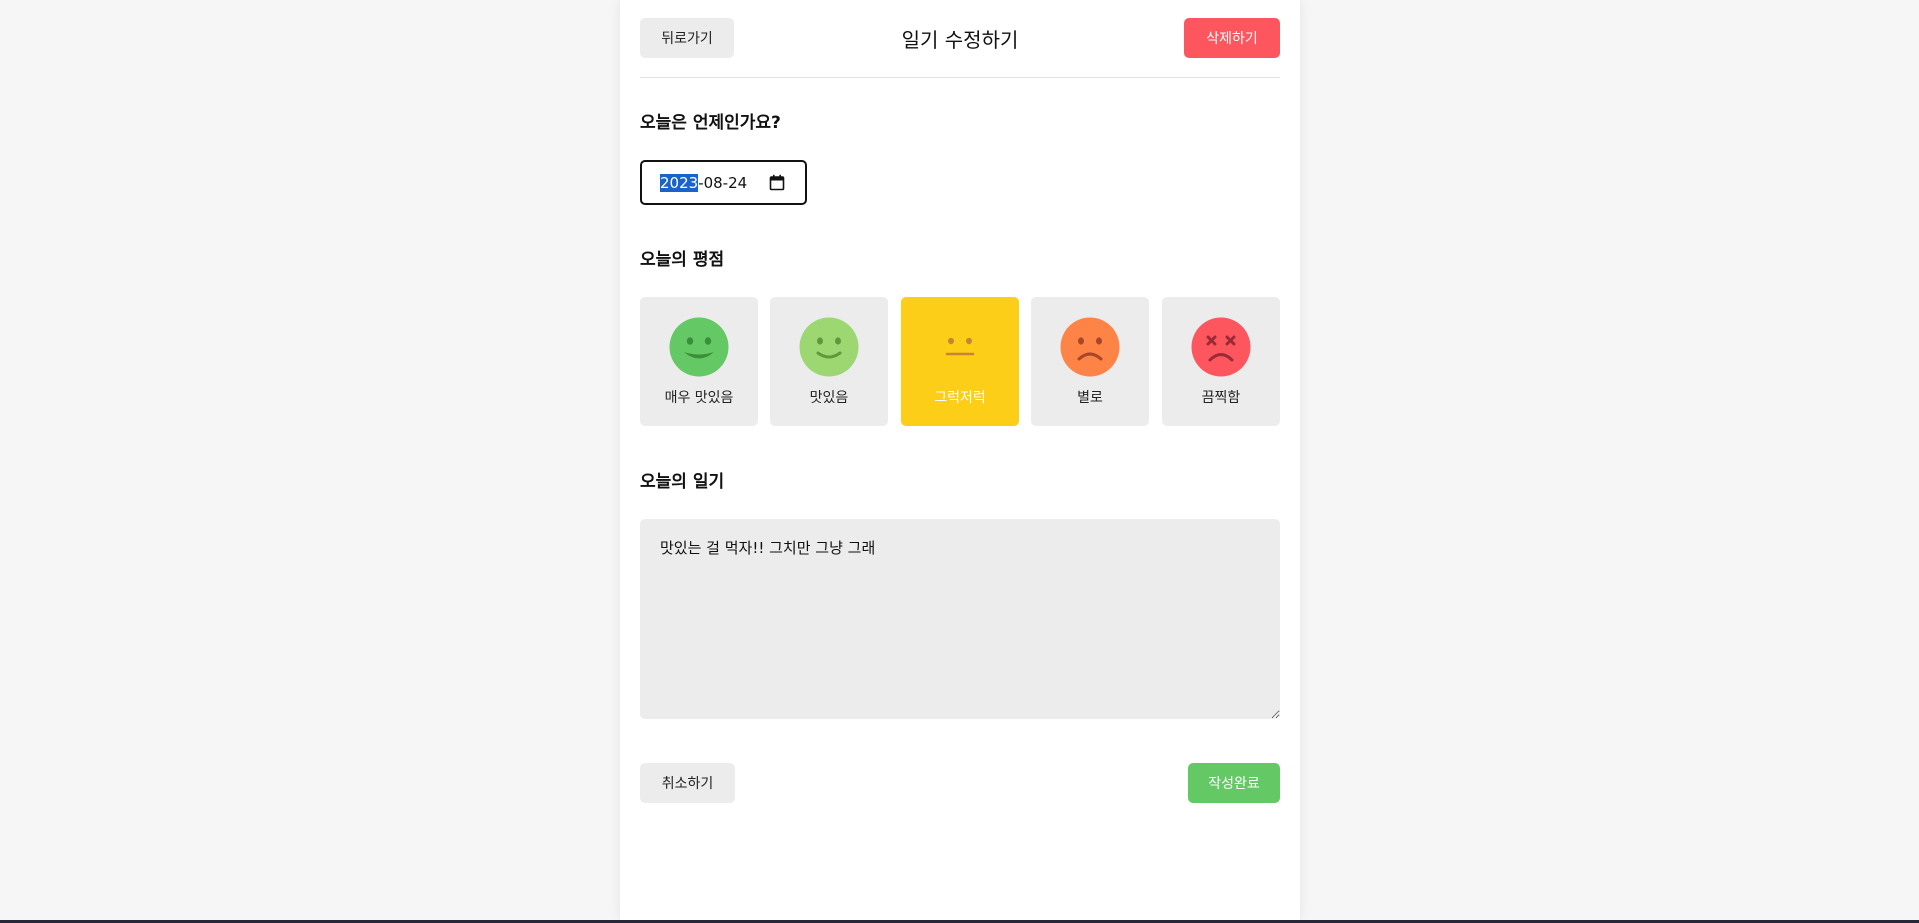 This screenshot has height=923, width=1919. Describe the element at coordinates (960, 347) in the screenshot. I see `neutral-face-icon` at that location.